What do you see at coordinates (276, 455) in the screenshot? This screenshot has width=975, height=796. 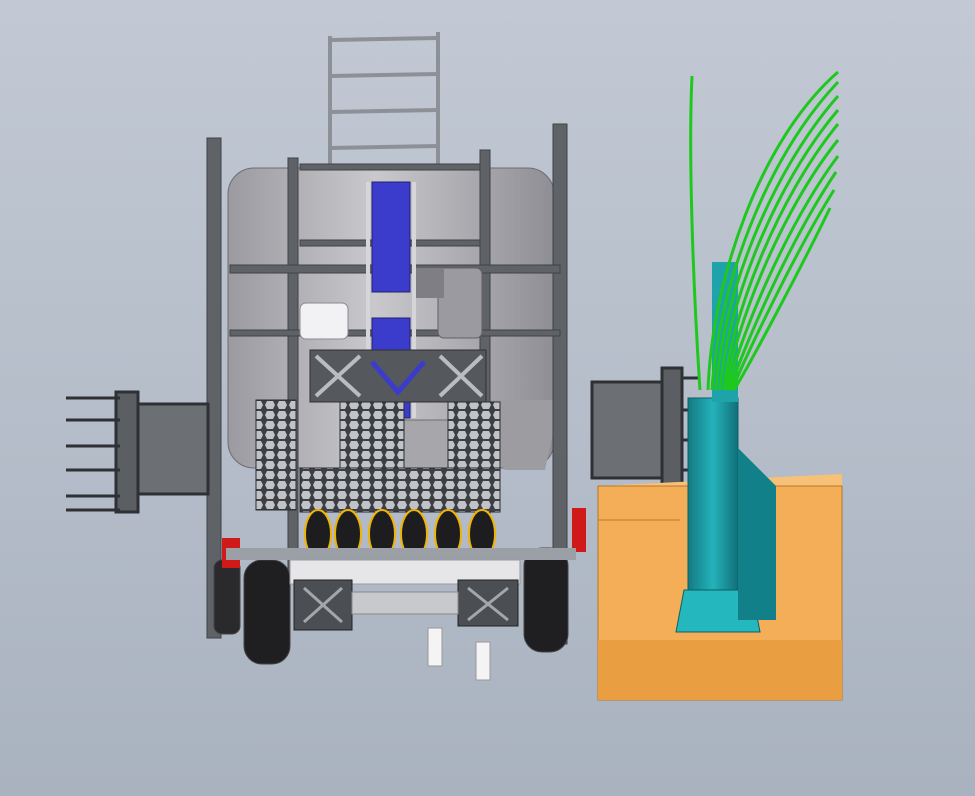 I see `hex-panel-left` at bounding box center [276, 455].